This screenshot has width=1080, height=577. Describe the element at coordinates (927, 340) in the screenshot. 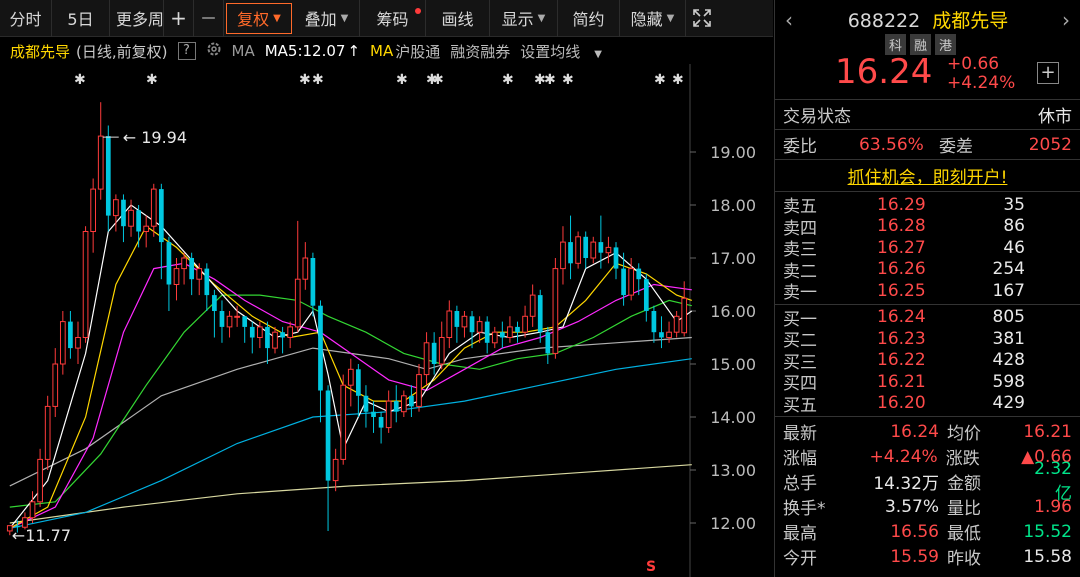

I see `bid-row: 买二 16.23 381` at that location.